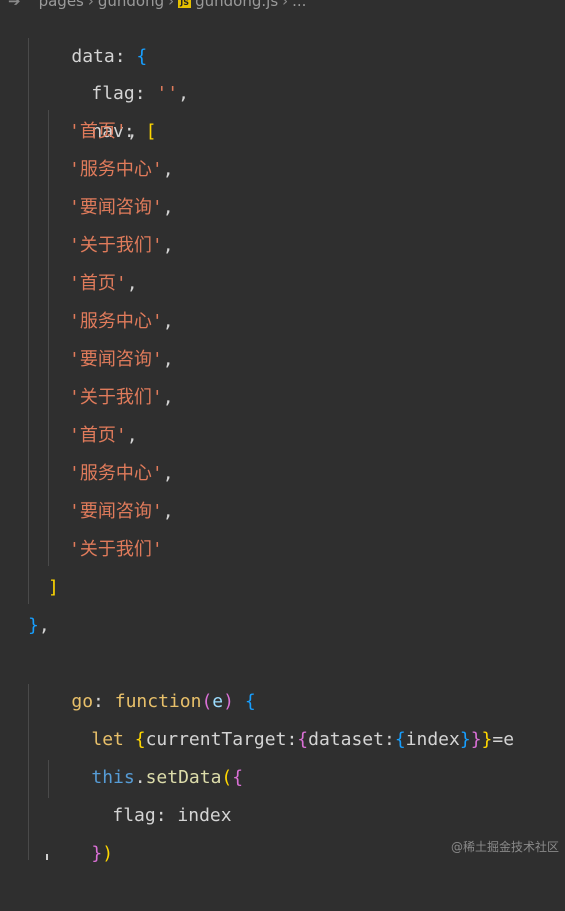 The width and height of the screenshot is (565, 911). Describe the element at coordinates (140, 93) in the screenshot. I see `code-line: flag: '',` at that location.